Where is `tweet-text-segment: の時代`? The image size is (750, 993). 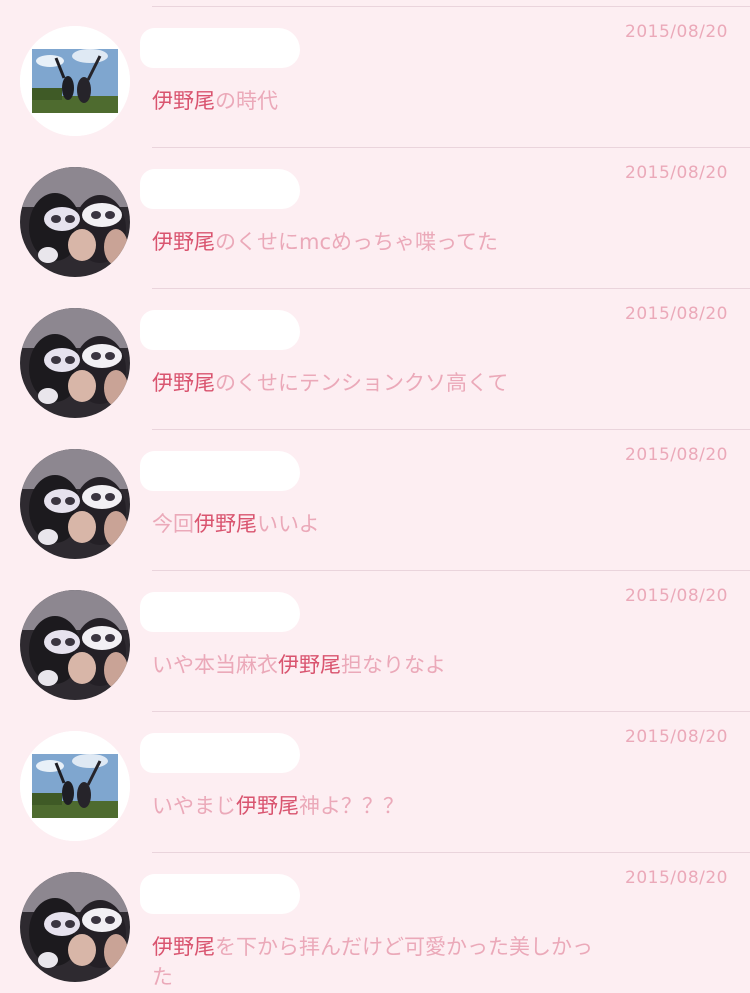 tweet-text-segment: の時代 is located at coordinates (246, 101).